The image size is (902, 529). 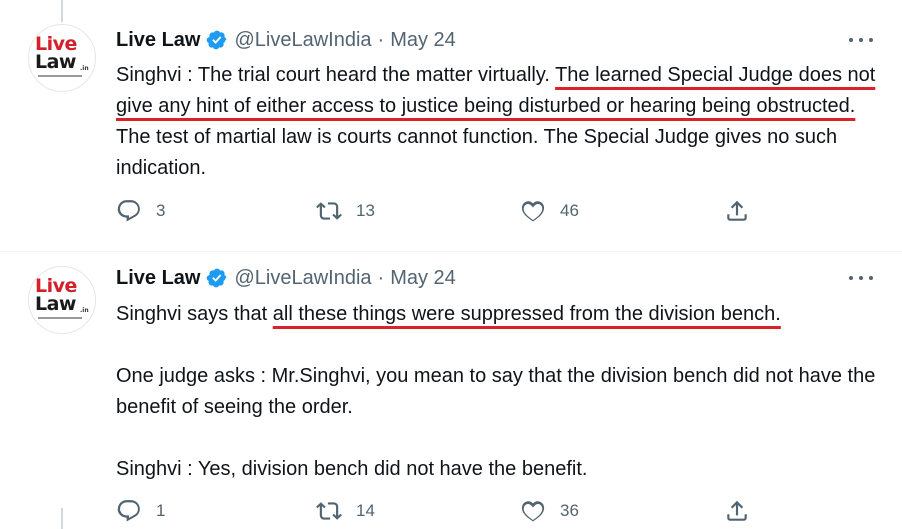 I want to click on tweet-actions: 1 14 36, so click(x=440, y=511).